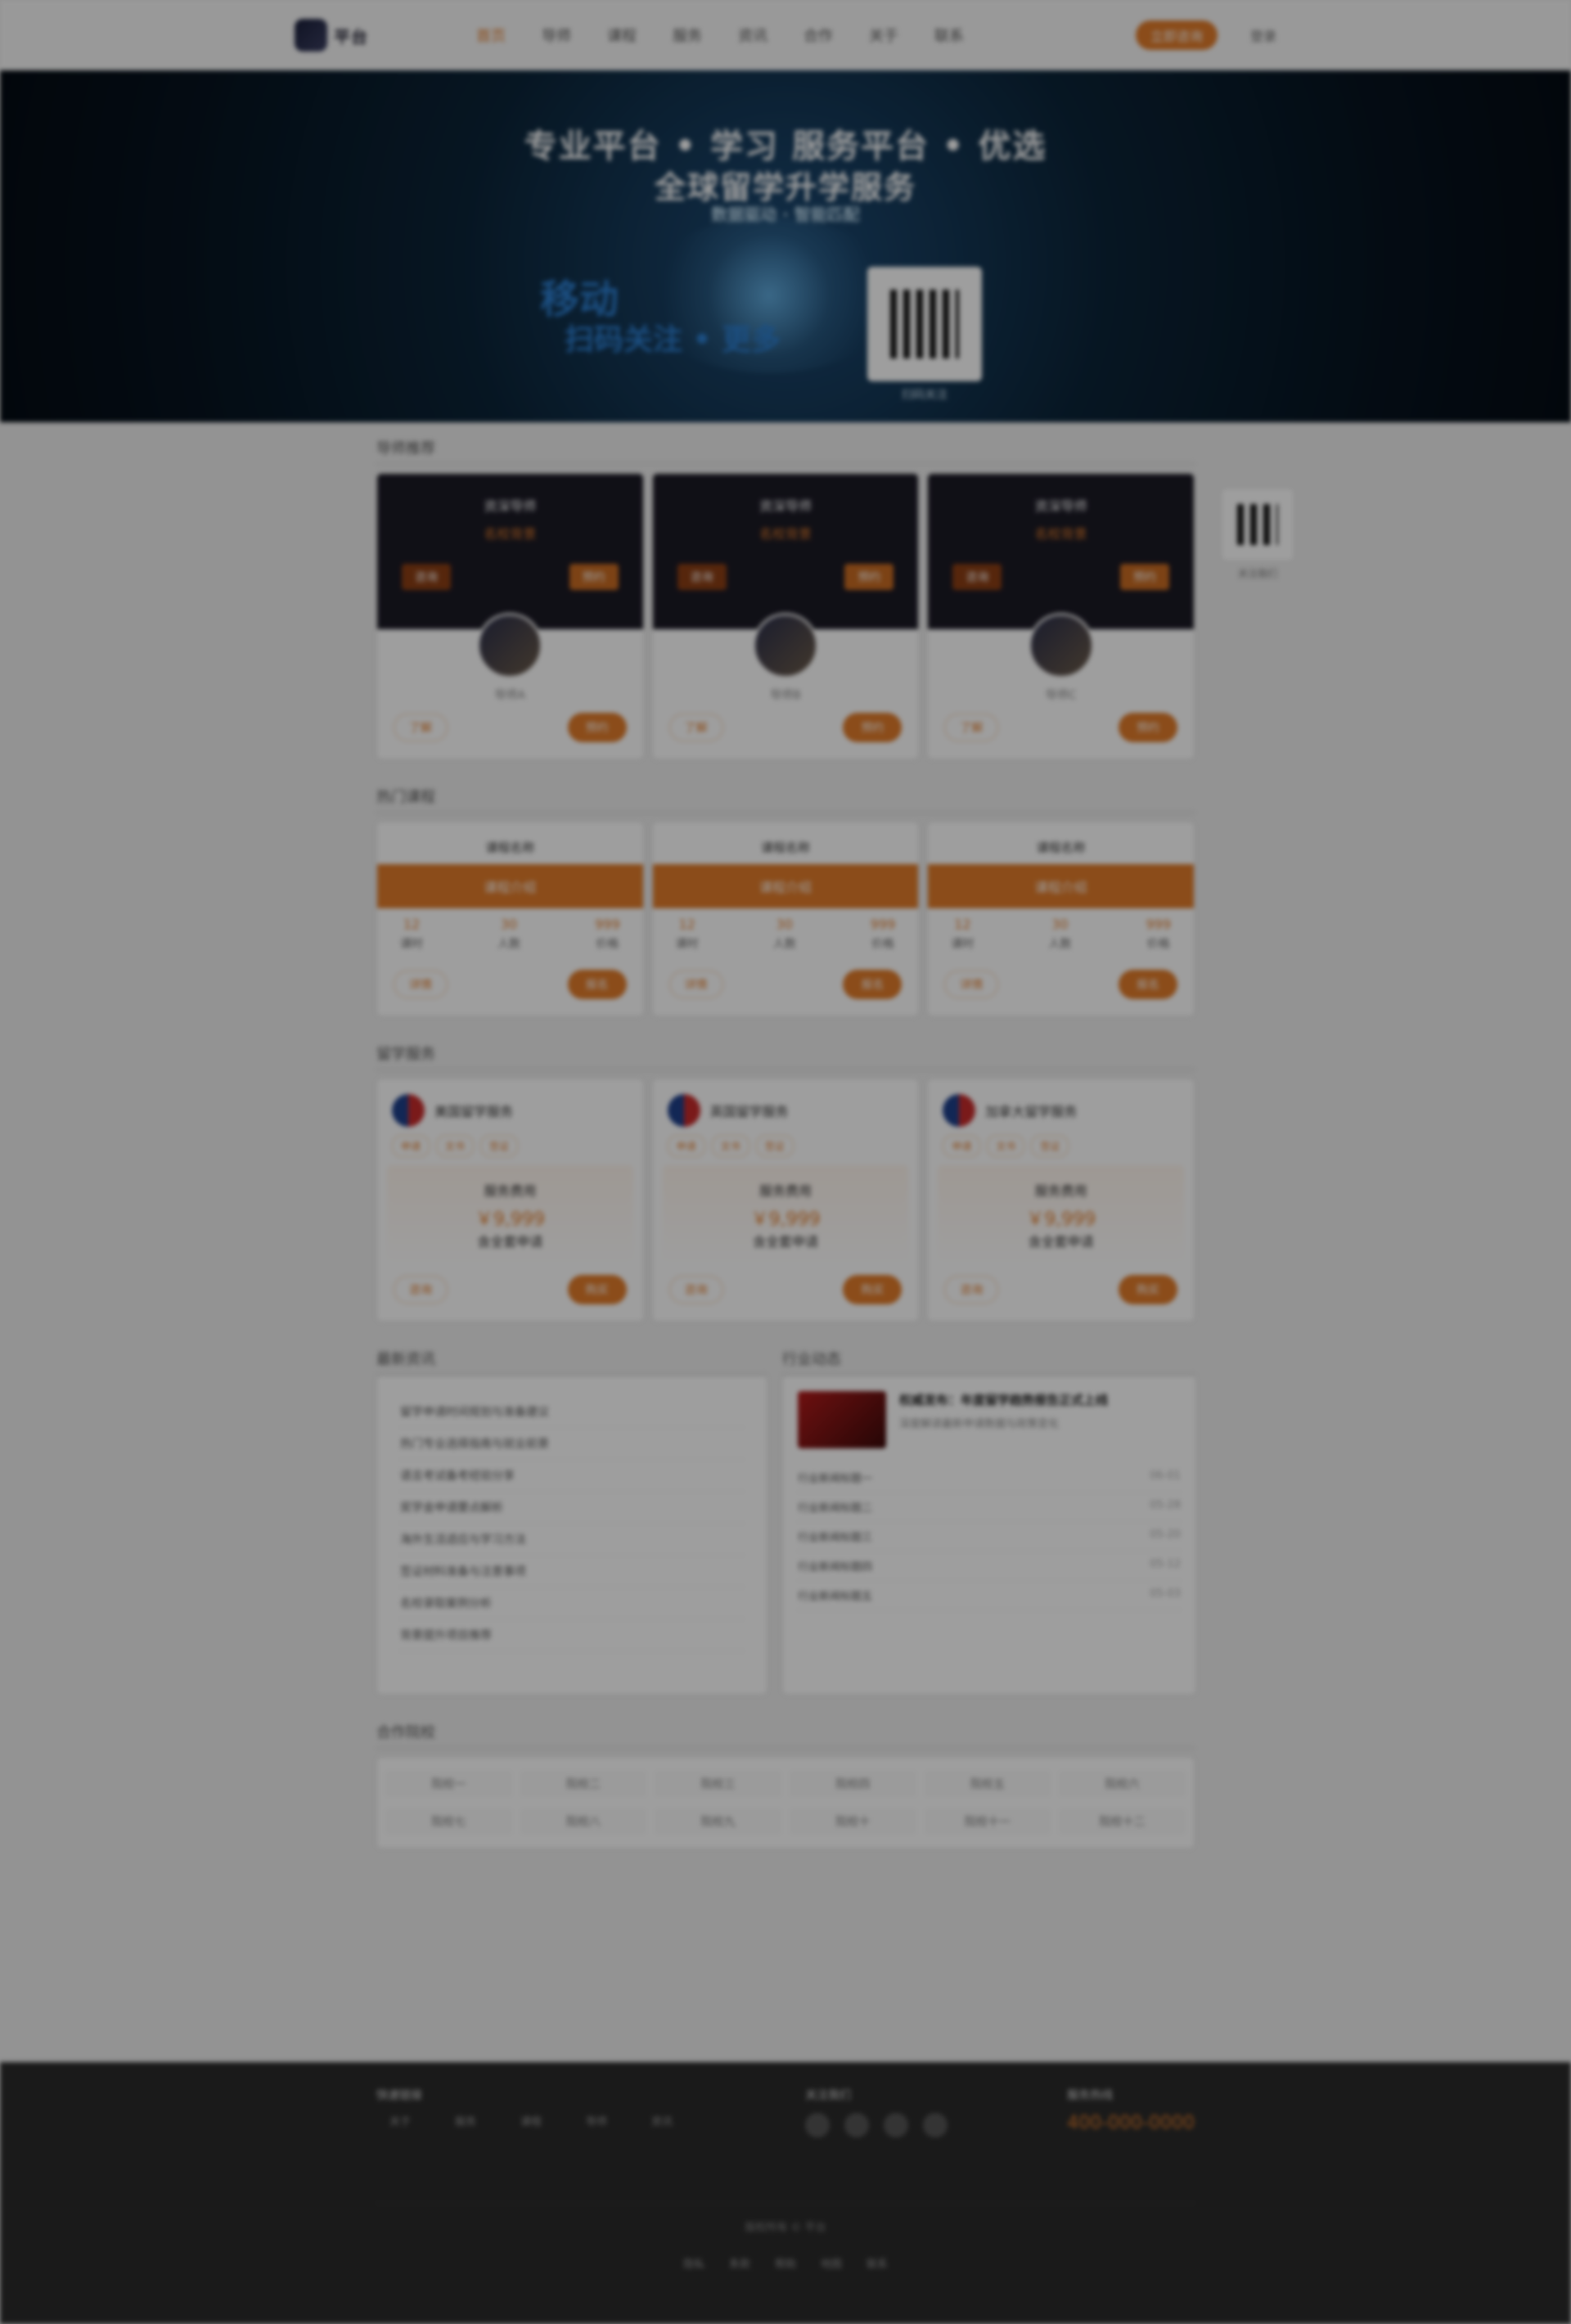  I want to click on login-link: 登录, so click(1263, 35).